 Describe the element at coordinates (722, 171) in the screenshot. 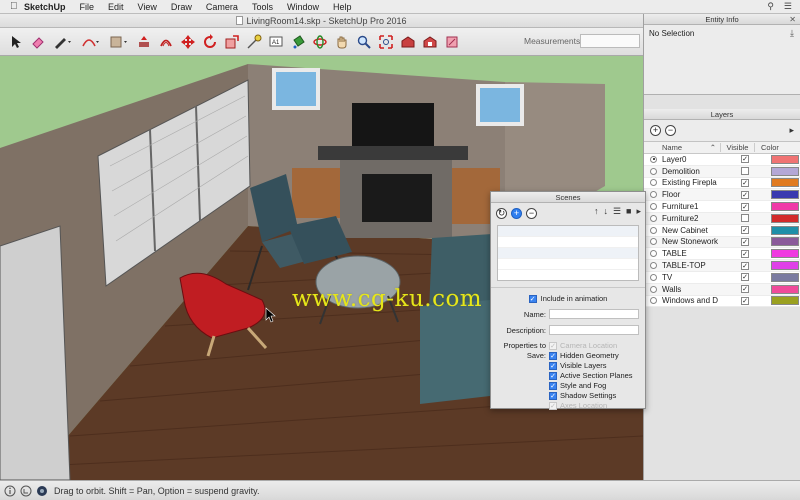

I see `layer-row: Demolition` at that location.